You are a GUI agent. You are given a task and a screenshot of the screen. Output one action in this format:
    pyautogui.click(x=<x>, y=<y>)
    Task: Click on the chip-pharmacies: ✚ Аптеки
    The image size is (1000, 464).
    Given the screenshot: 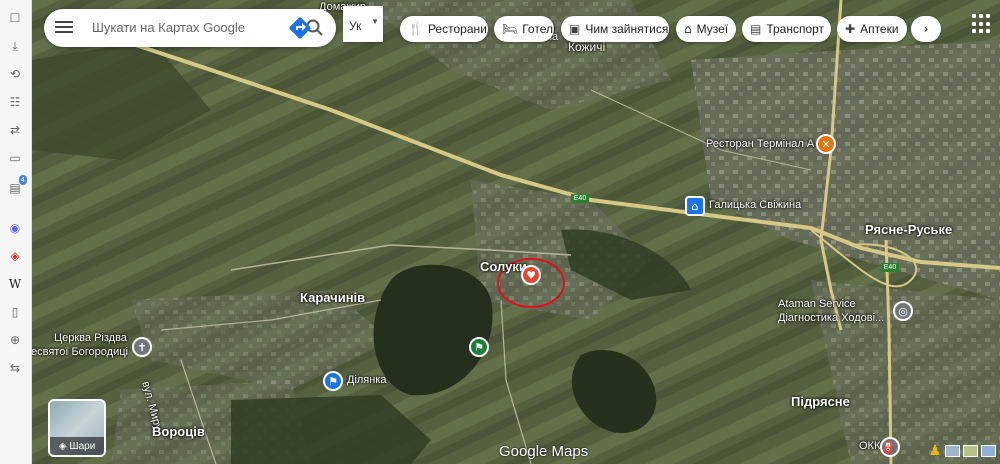 What is the action you would take?
    pyautogui.click(x=872, y=29)
    